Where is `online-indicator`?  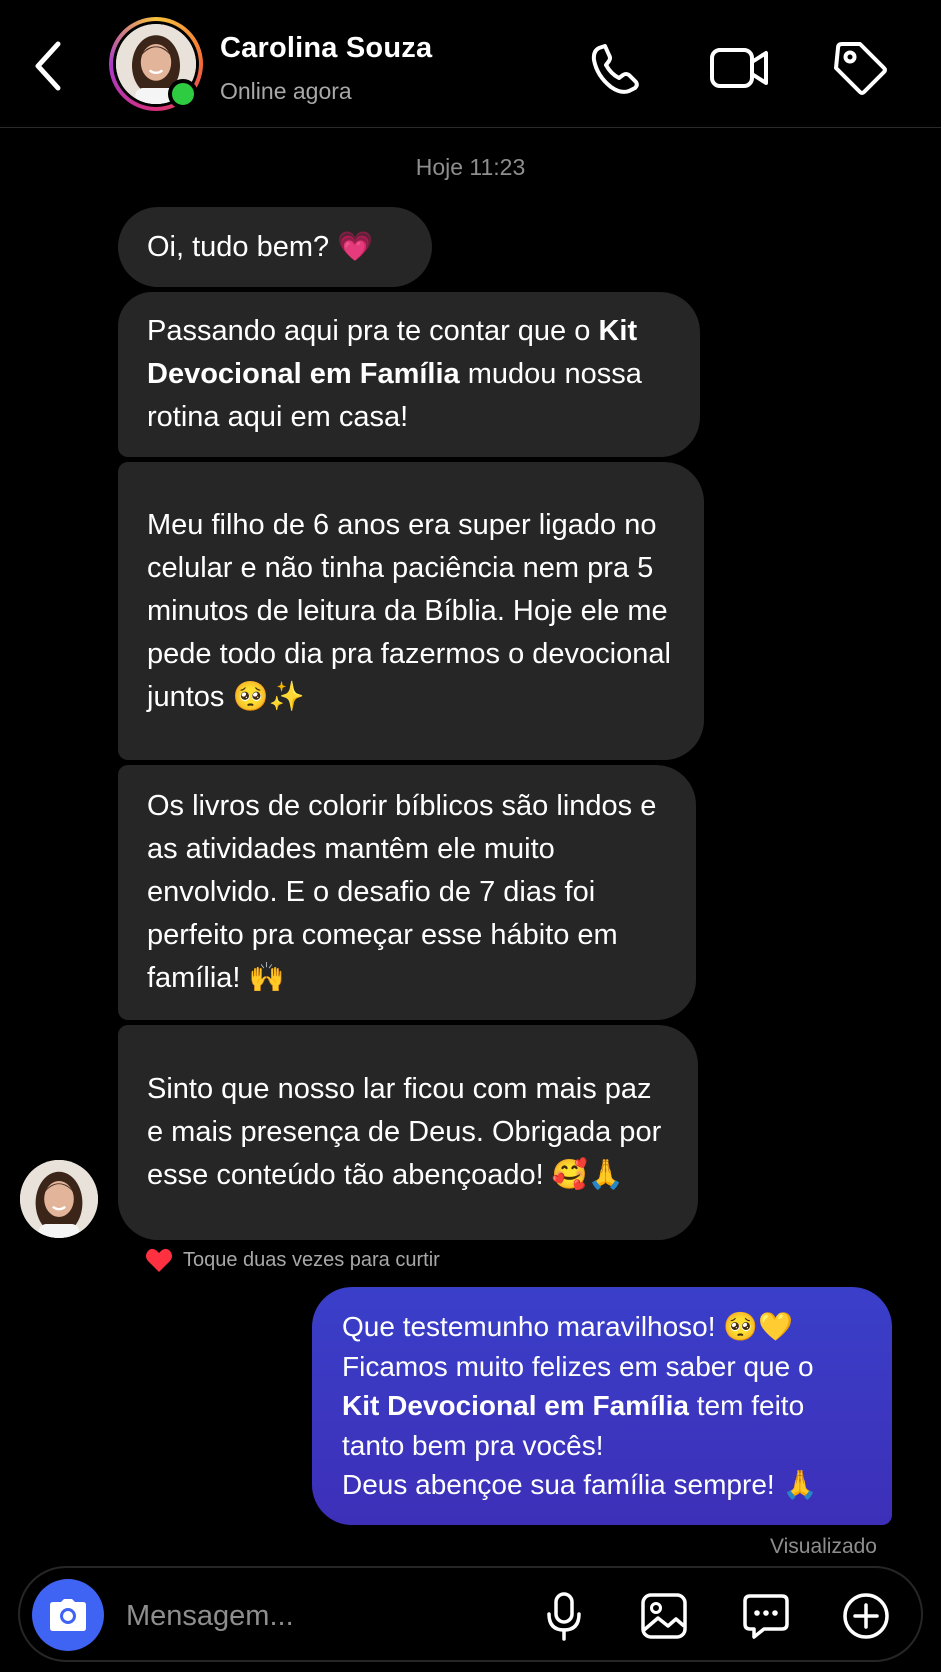 online-indicator is located at coordinates (183, 94).